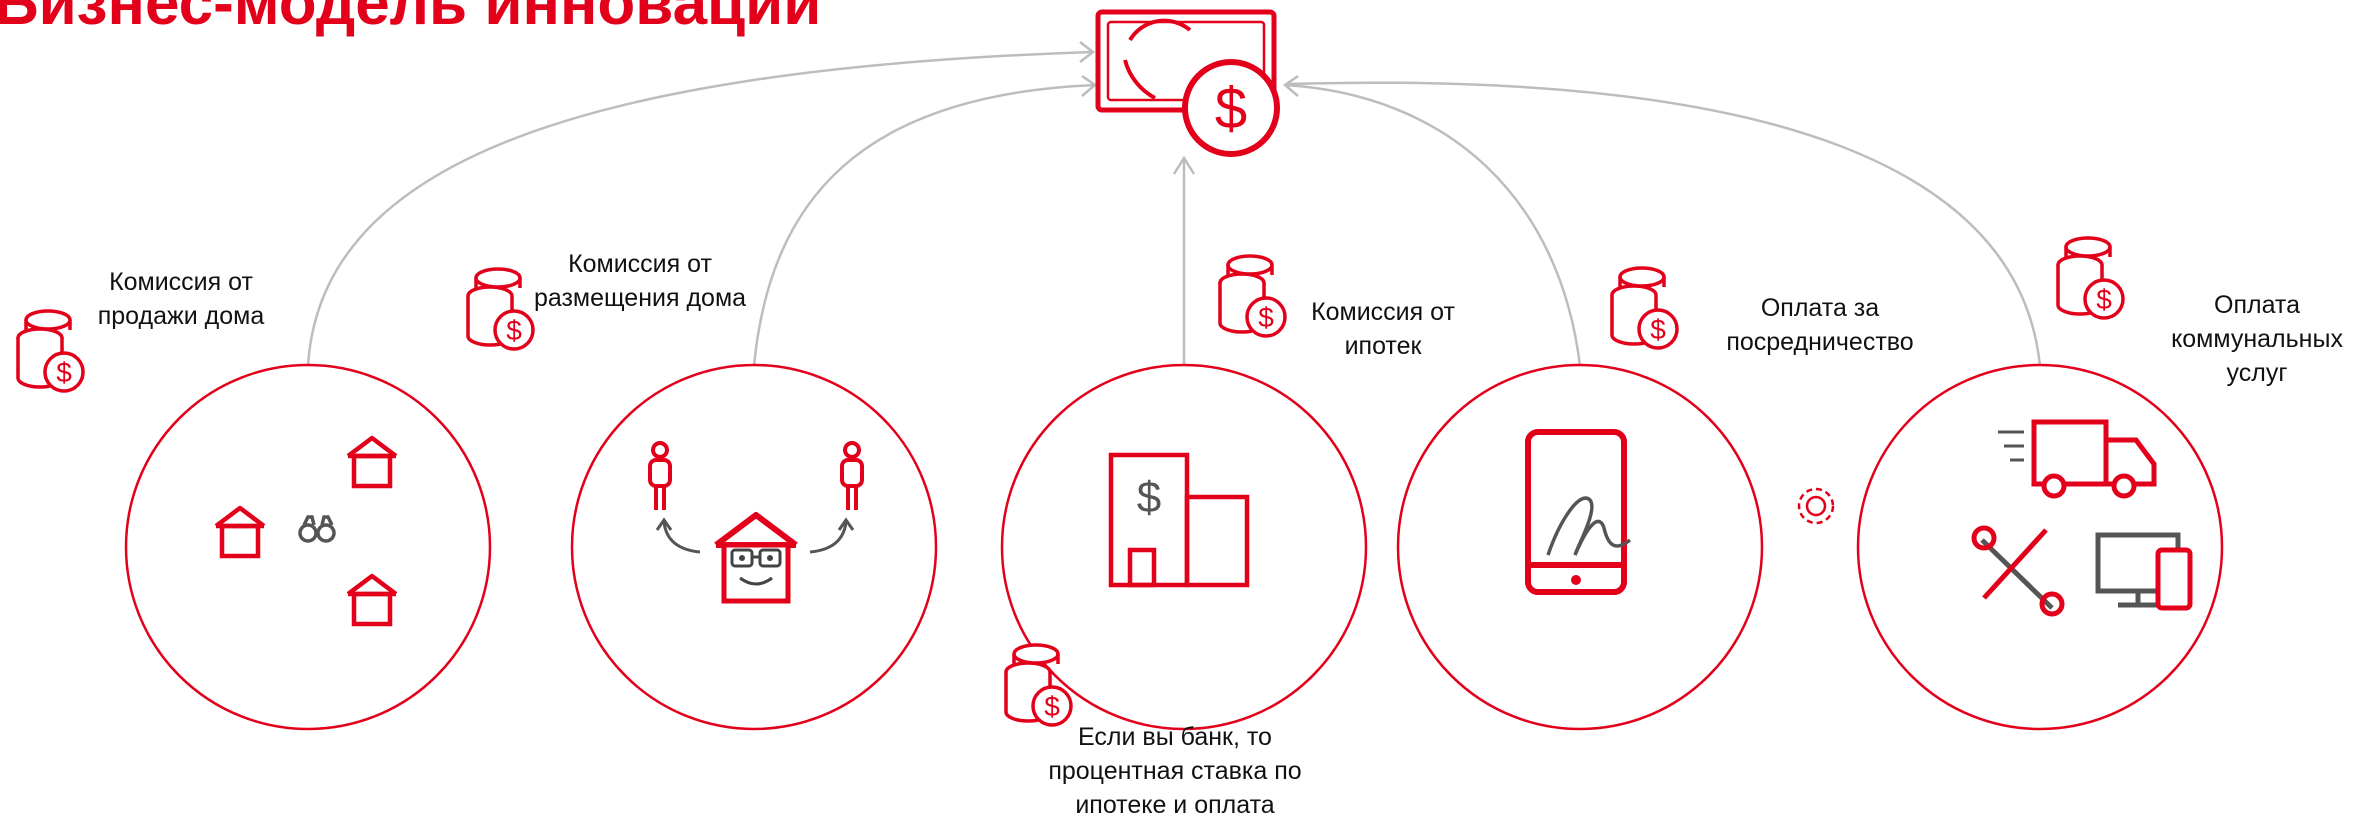 The width and height of the screenshot is (2364, 825). I want to click on gear-icon, so click(1816, 506).